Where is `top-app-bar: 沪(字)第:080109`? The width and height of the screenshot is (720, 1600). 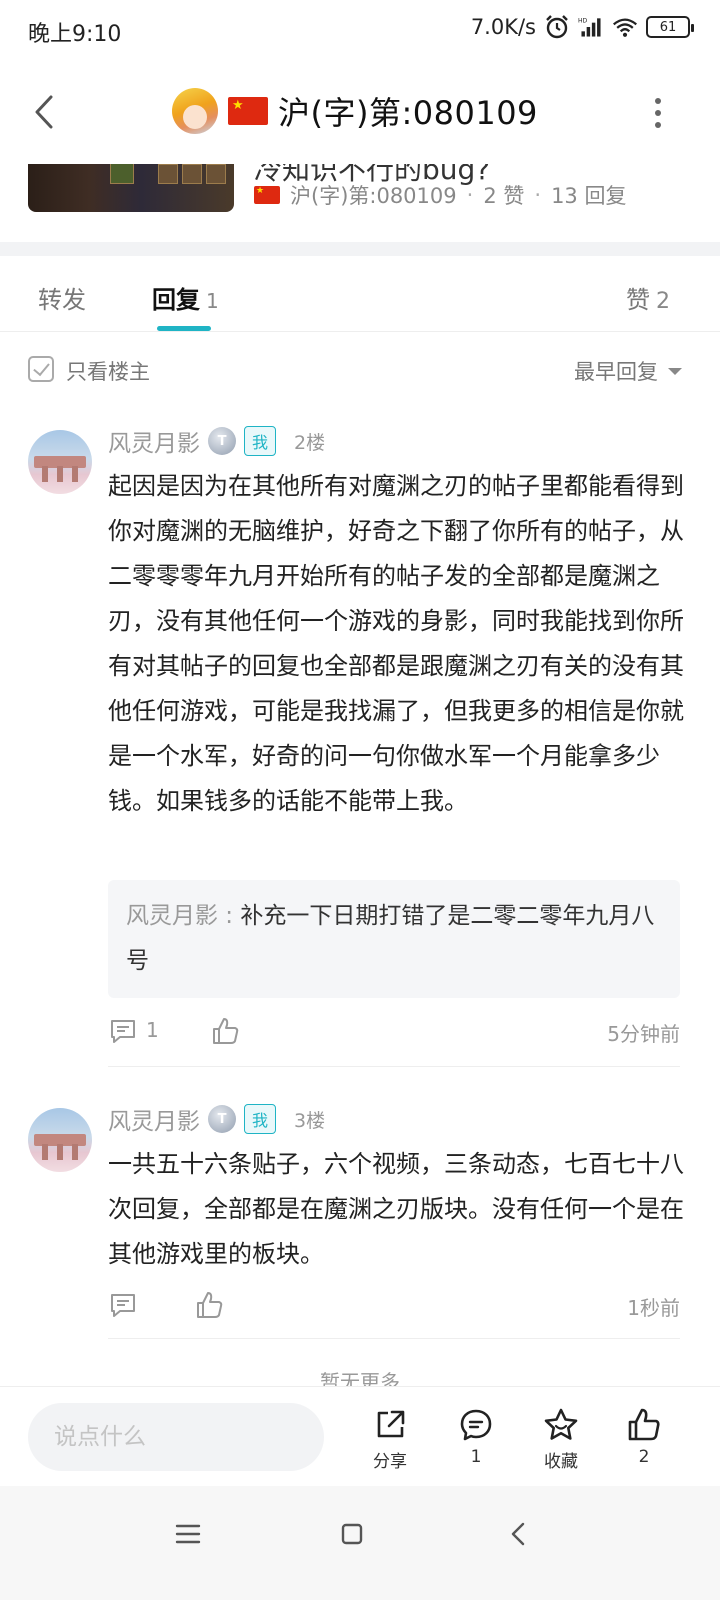 top-app-bar: 沪(字)第:080109 is located at coordinates (360, 112).